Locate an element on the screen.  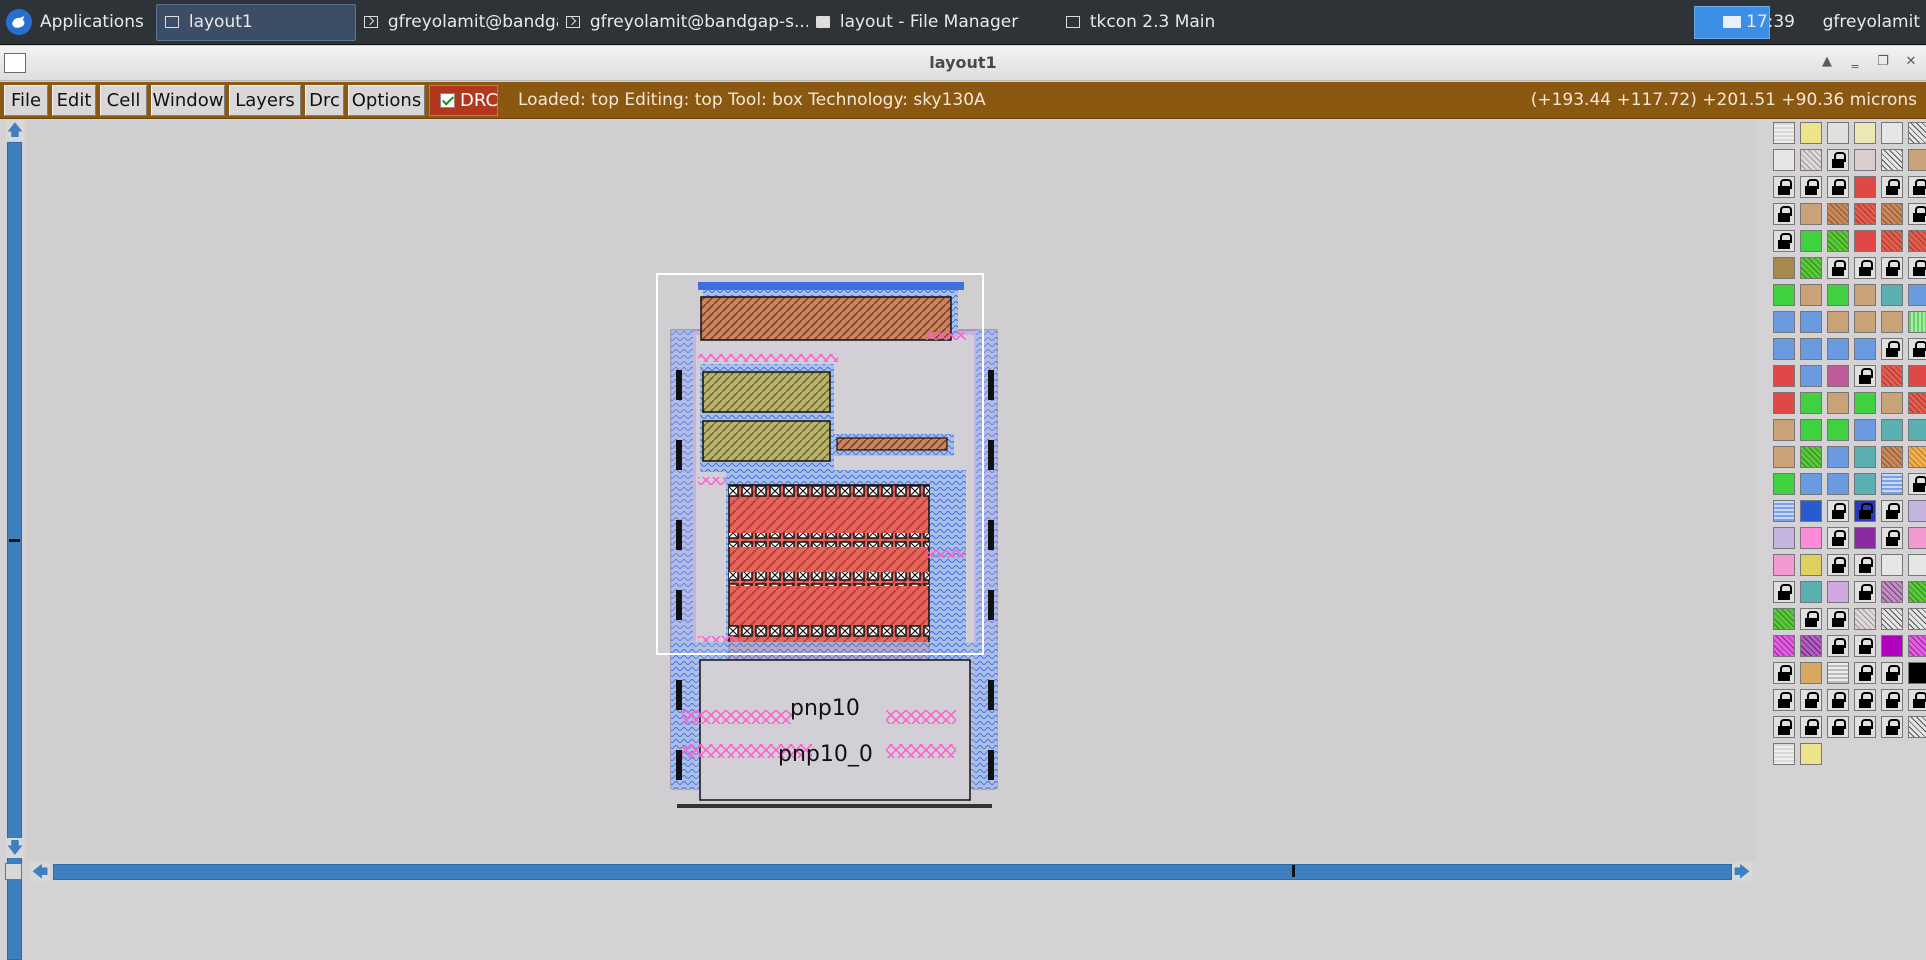
scroll-down-arrow-icon: 🡇 is located at coordinates (15, 848).